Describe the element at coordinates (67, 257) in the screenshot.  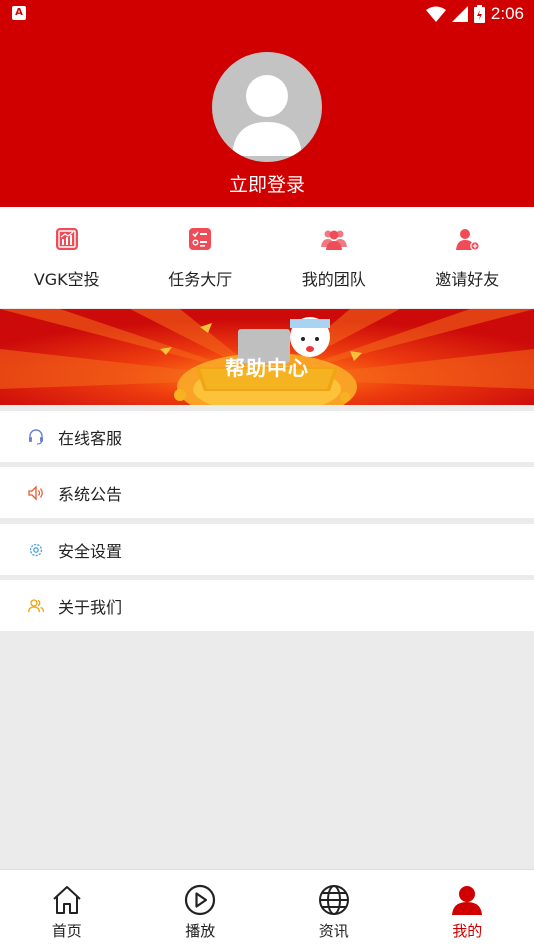
I see `quick-item-airdrop: VGK空投` at that location.